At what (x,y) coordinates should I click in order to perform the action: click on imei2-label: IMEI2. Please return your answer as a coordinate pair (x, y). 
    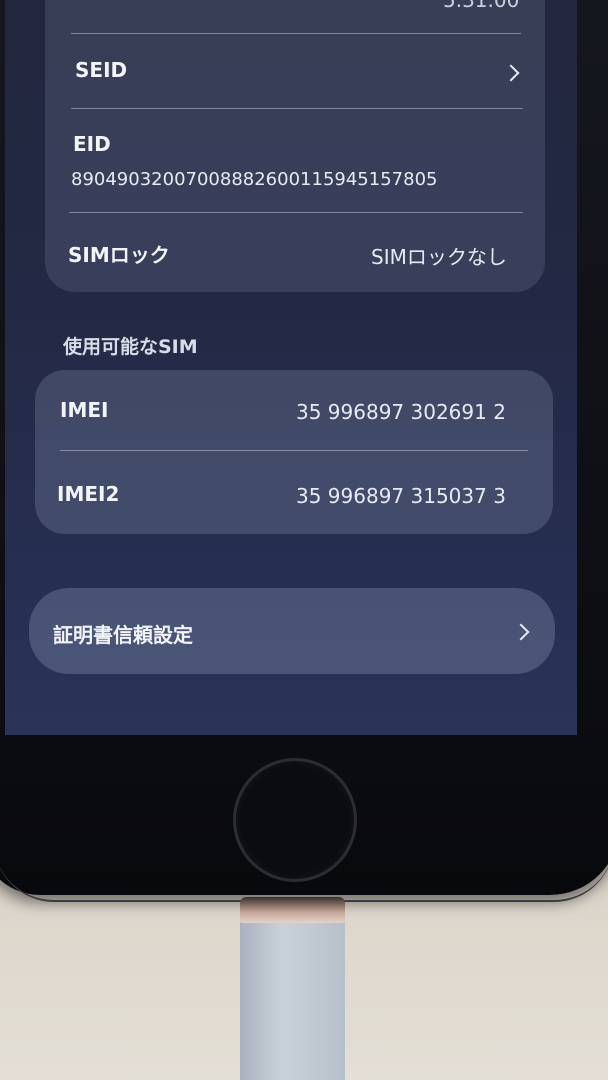
    Looking at the image, I should click on (88, 494).